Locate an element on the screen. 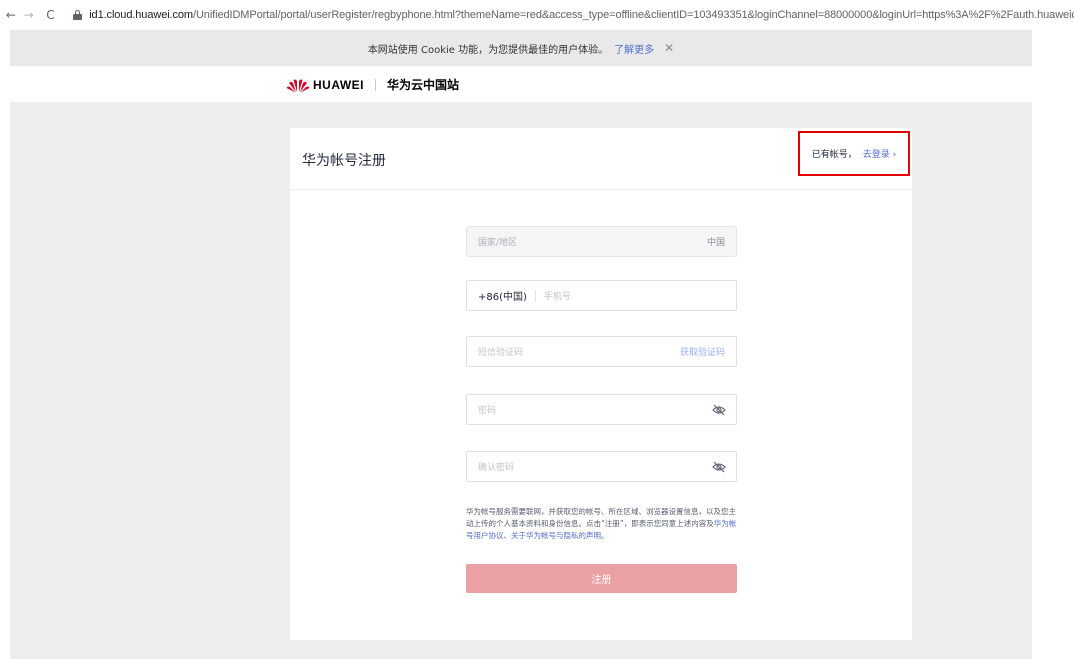  card-header: 华为帐号注册 已有帐号， 去登录 › is located at coordinates (601, 159).